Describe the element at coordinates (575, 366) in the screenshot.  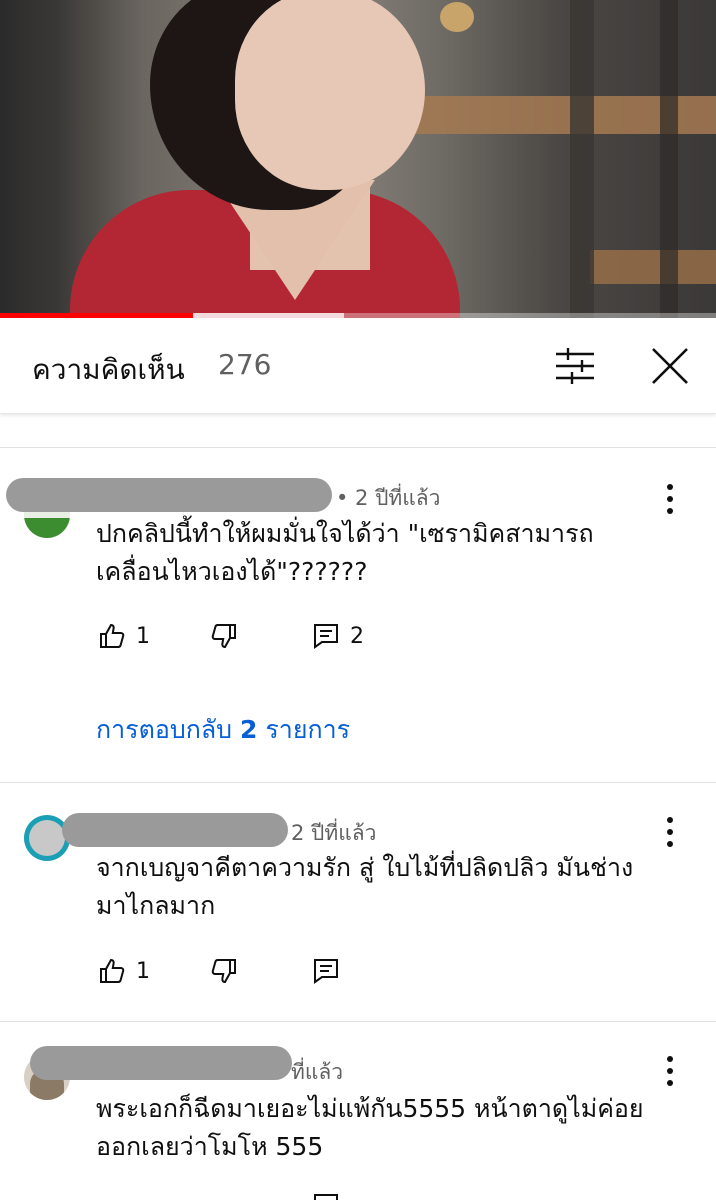
I see `filter-sliders-icon` at that location.